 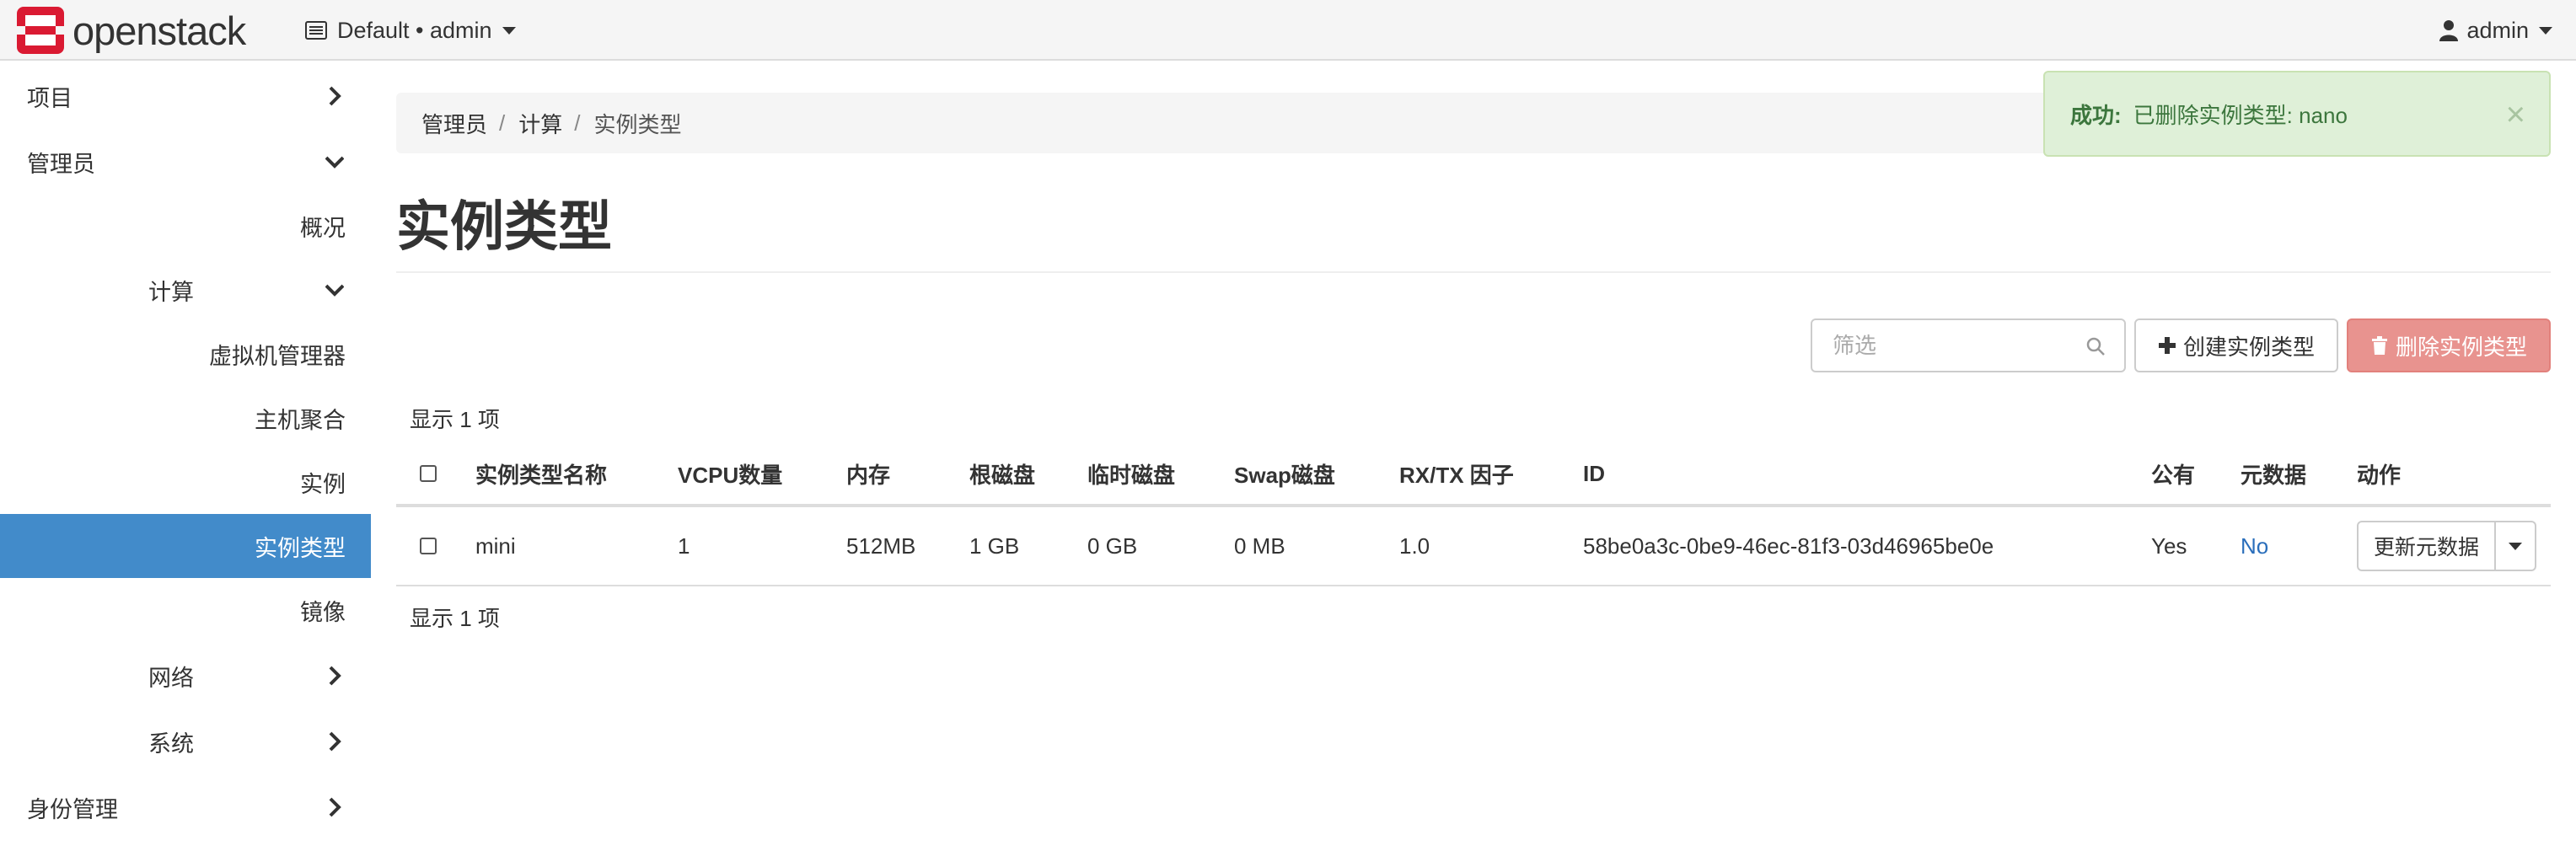 I want to click on search-icon, so click(x=2095, y=346).